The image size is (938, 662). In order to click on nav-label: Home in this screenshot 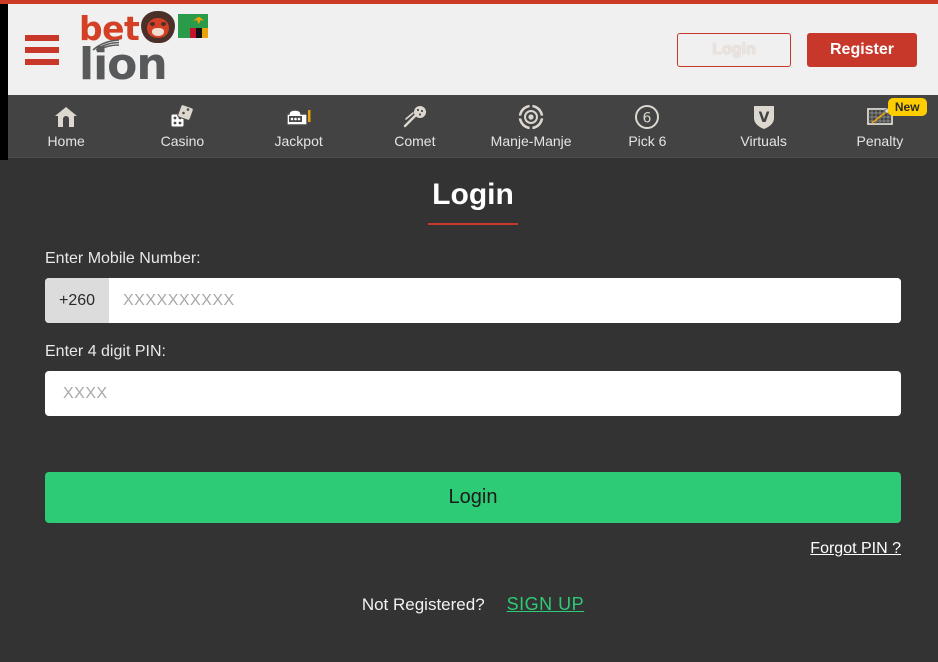, I will do `click(66, 141)`.